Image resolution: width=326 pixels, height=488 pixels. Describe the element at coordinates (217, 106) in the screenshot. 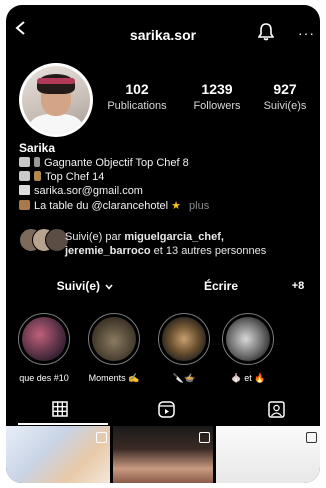

I see `stat-label: Followers` at that location.